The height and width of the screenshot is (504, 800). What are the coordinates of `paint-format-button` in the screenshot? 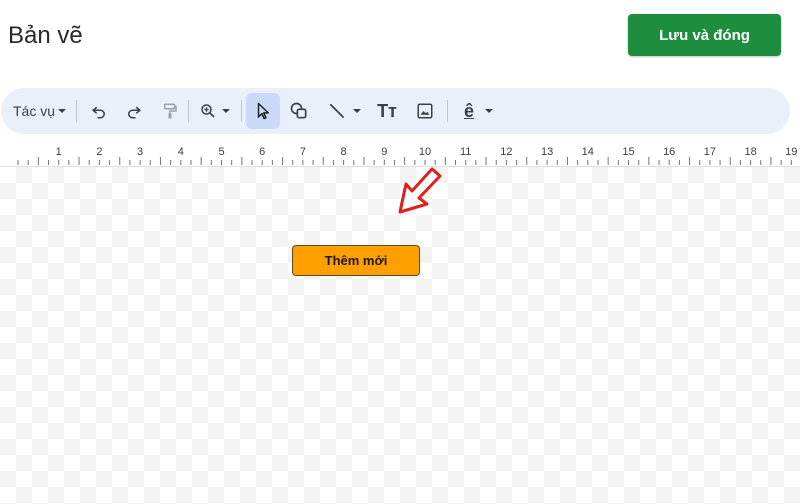 It's located at (170, 111).